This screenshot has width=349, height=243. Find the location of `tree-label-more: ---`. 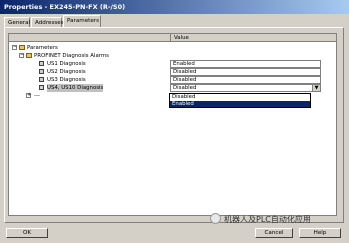

tree-label-more: --- is located at coordinates (37, 96).